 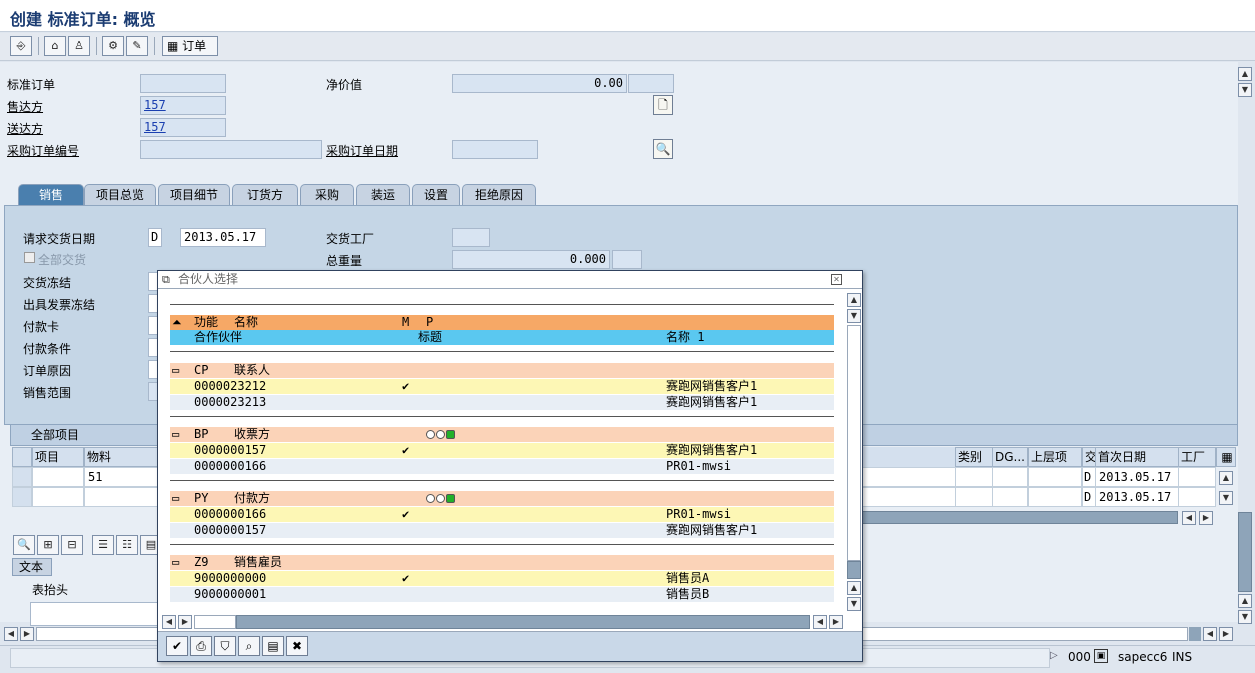 What do you see at coordinates (502, 514) in the screenshot?
I see `list-item: 0000000166 ✔ PR01-mwsi` at bounding box center [502, 514].